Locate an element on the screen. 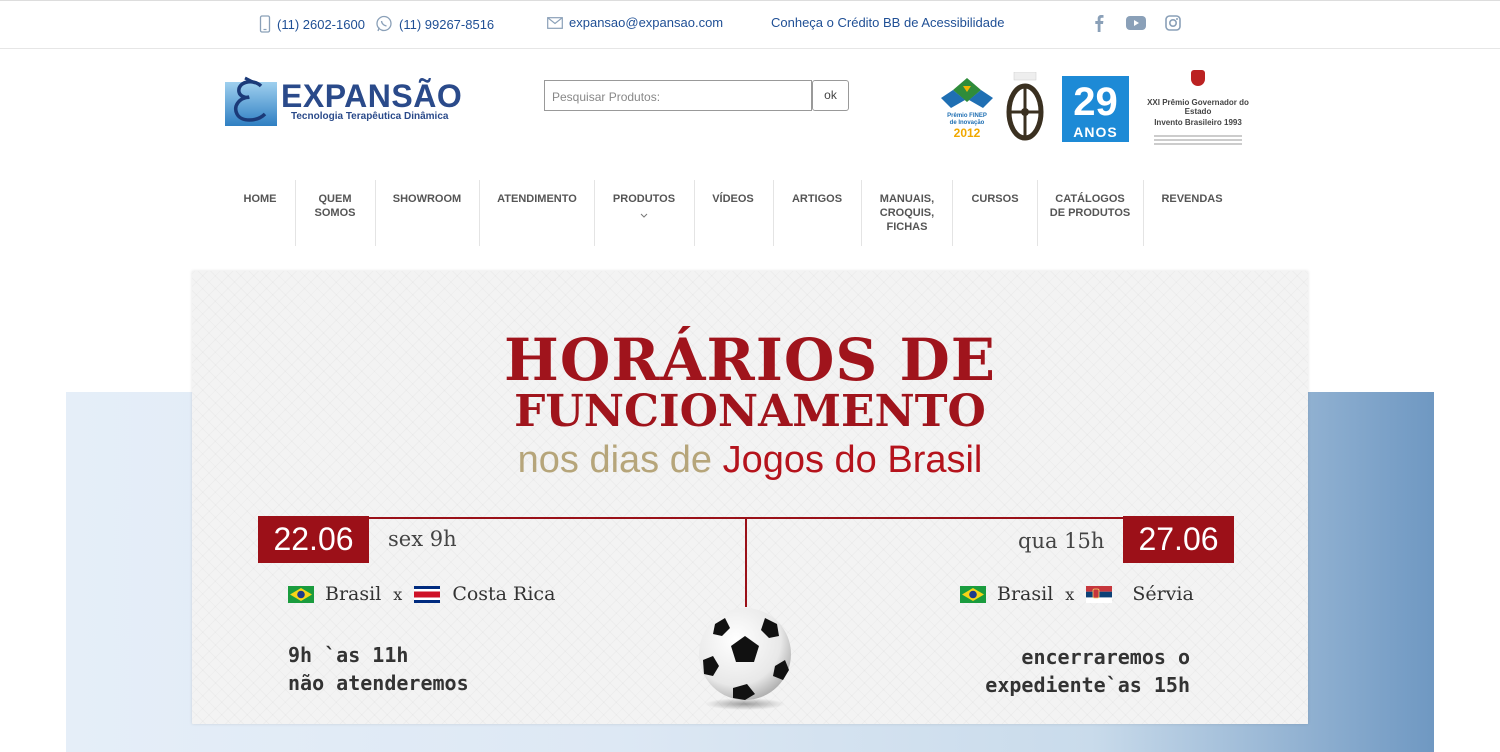  game1-match: Brasil x Costa Rica is located at coordinates (421, 594).